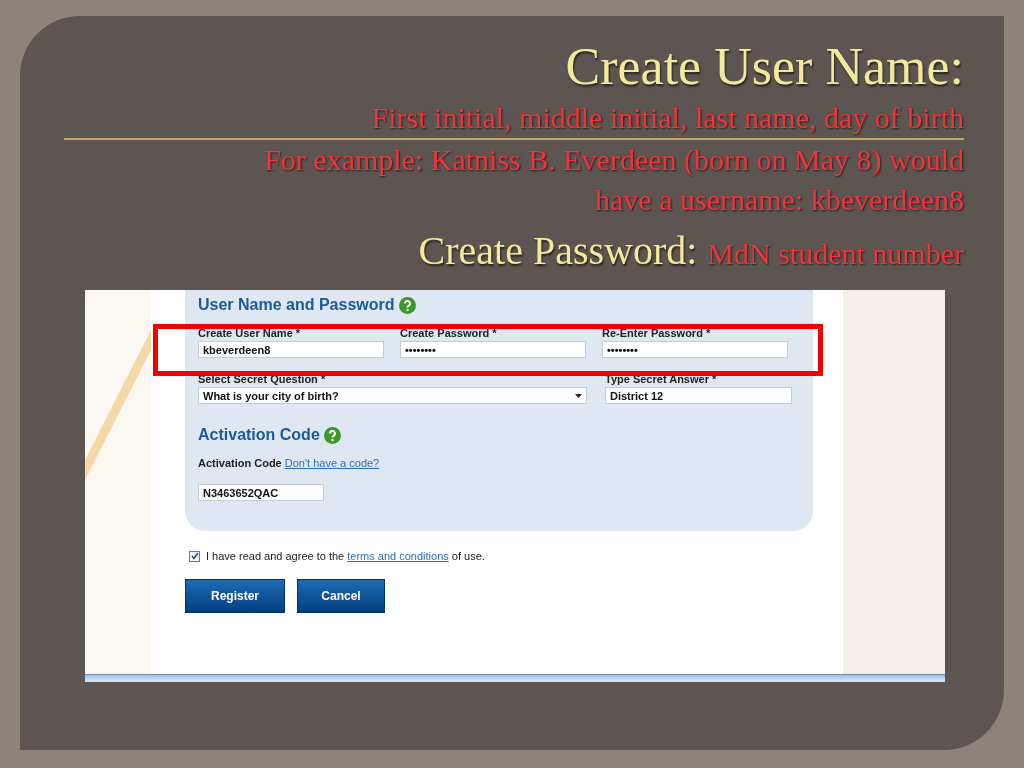  What do you see at coordinates (194, 556) in the screenshot?
I see `checkbox` at bounding box center [194, 556].